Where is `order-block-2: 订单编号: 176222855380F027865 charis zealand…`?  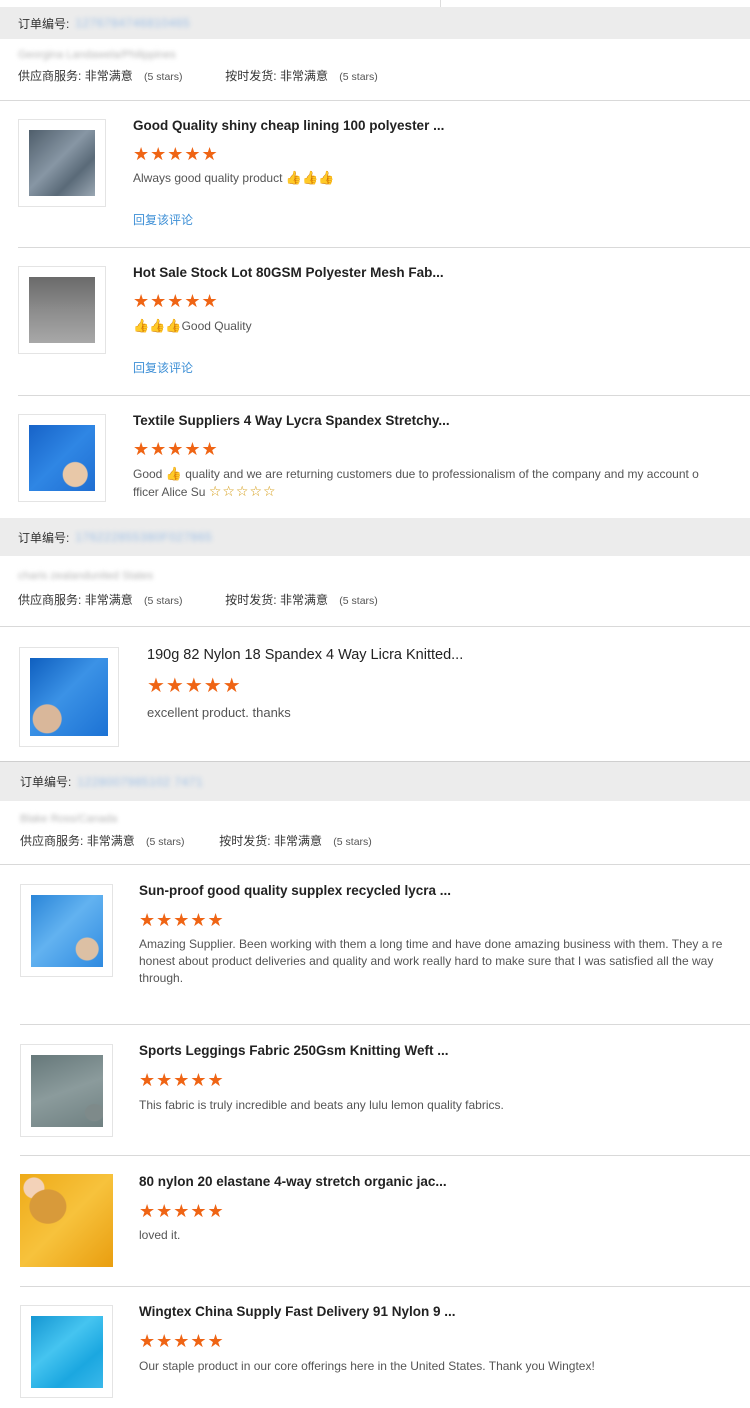
order-block-2: 订单编号: 176222855380F027865 charis zealand… is located at coordinates (375, 564).